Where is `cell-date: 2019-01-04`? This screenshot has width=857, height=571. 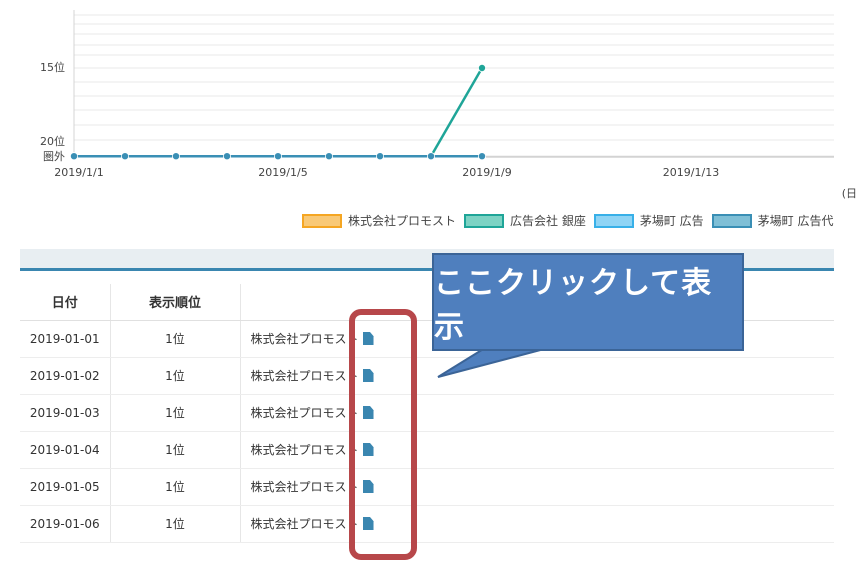
cell-date: 2019-01-04 is located at coordinates (65, 450).